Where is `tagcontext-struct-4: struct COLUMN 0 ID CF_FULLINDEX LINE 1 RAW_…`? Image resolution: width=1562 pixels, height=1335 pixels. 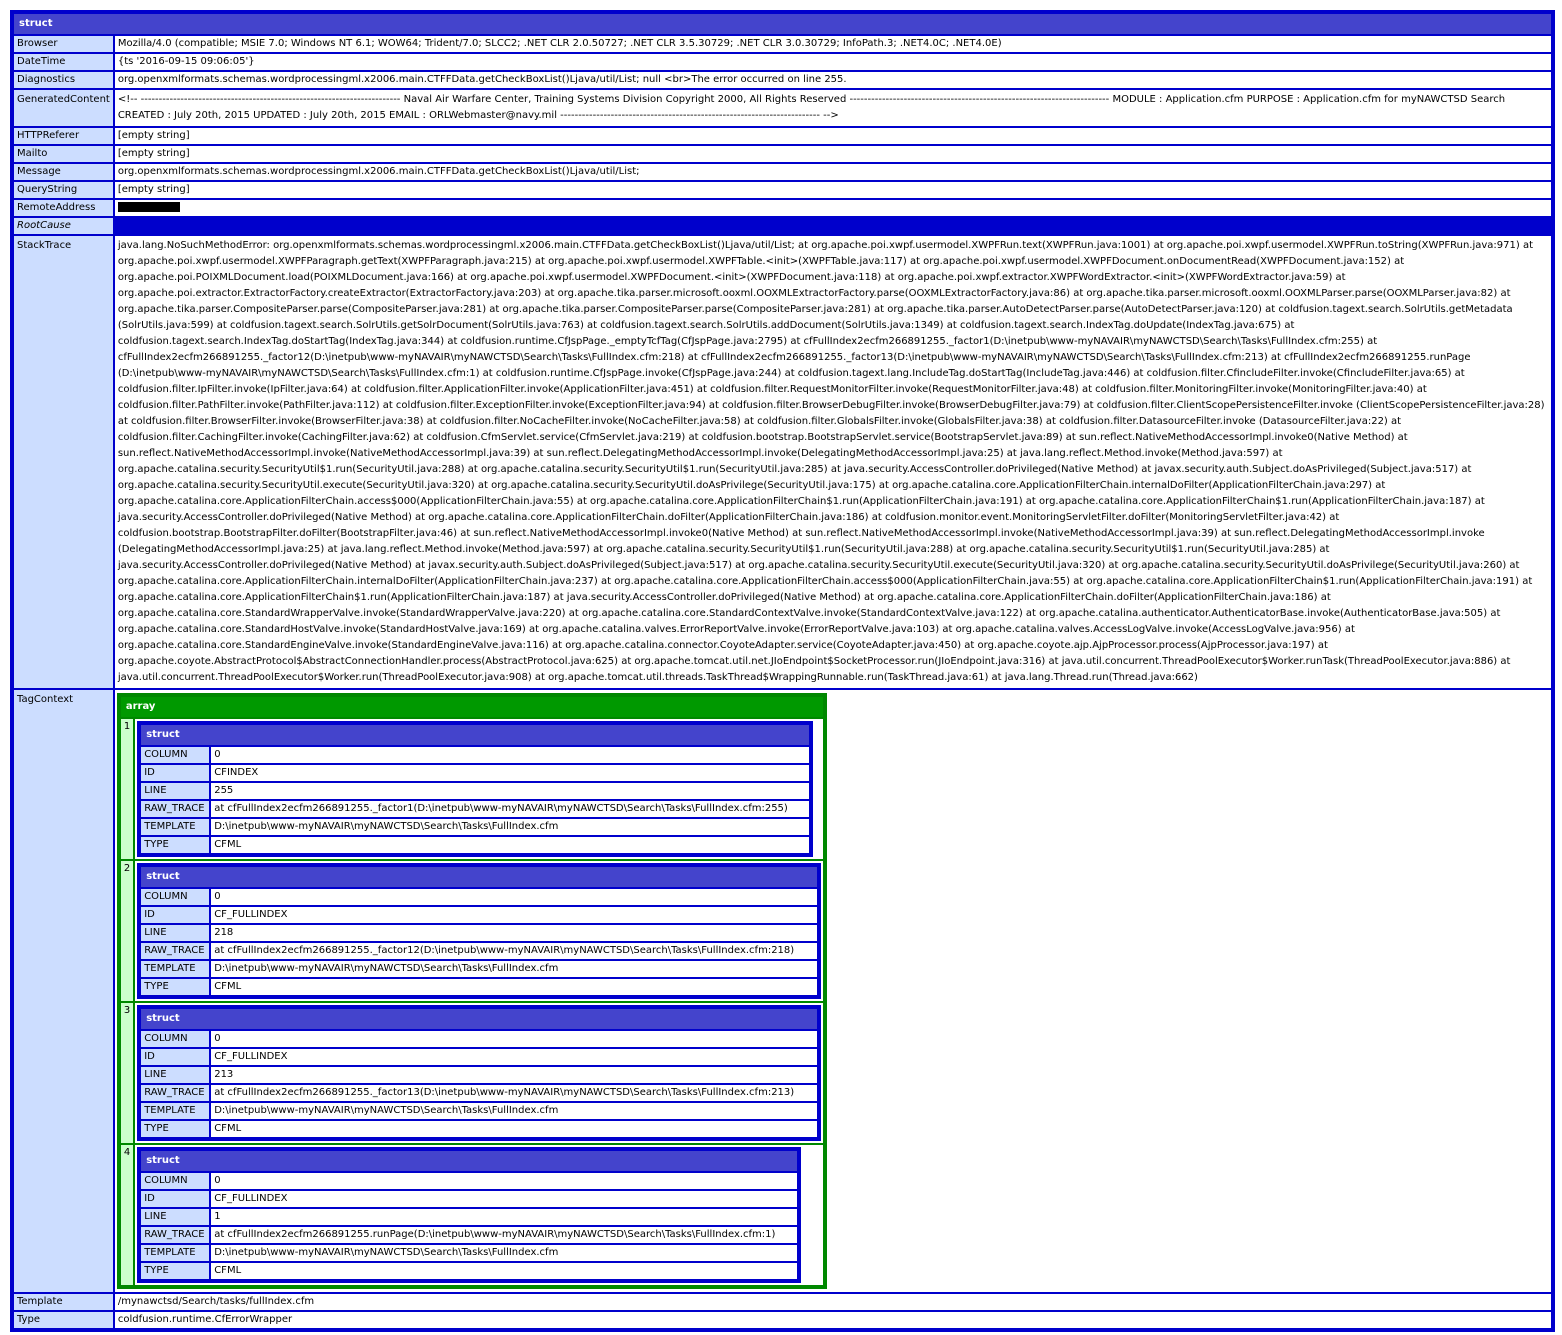
tagcontext-struct-4: struct COLUMN 0 ID CF_FULLINDEX LINE 1 RAW_… is located at coordinates (469, 1215).